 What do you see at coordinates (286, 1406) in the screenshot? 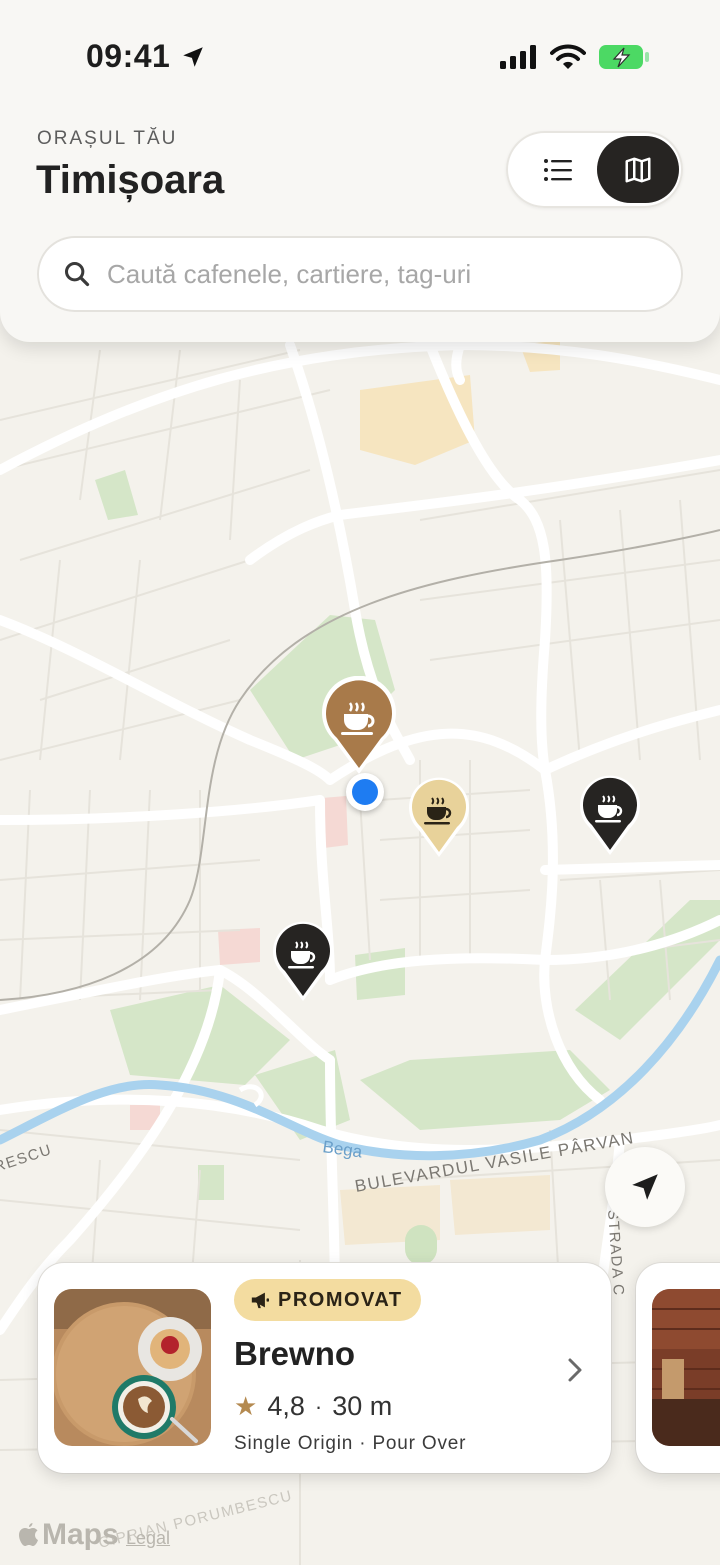
I see `rating-value: 4,8` at bounding box center [286, 1406].